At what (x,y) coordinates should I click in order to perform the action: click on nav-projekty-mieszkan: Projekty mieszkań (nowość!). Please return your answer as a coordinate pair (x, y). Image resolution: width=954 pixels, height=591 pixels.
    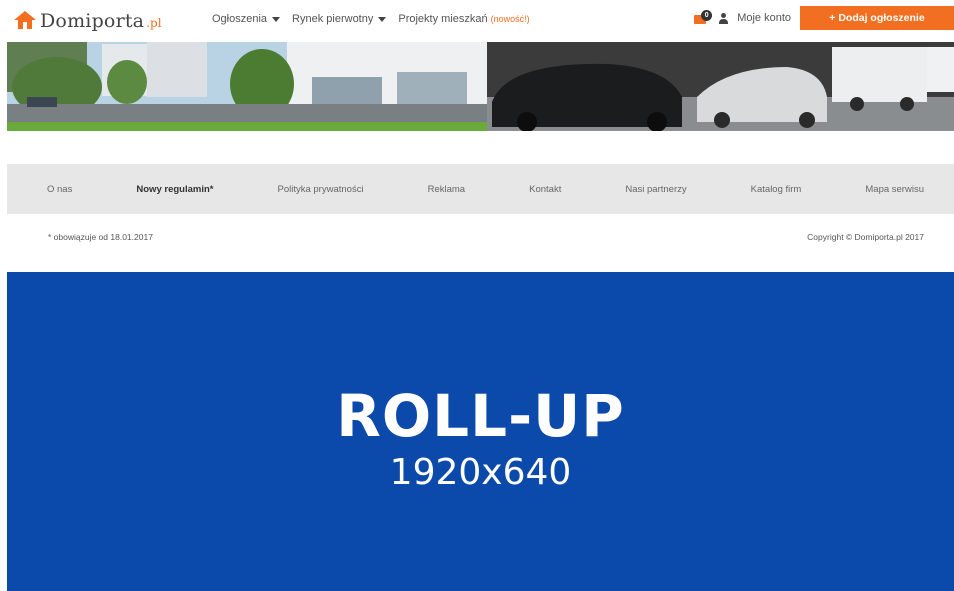
    Looking at the image, I should click on (463, 19).